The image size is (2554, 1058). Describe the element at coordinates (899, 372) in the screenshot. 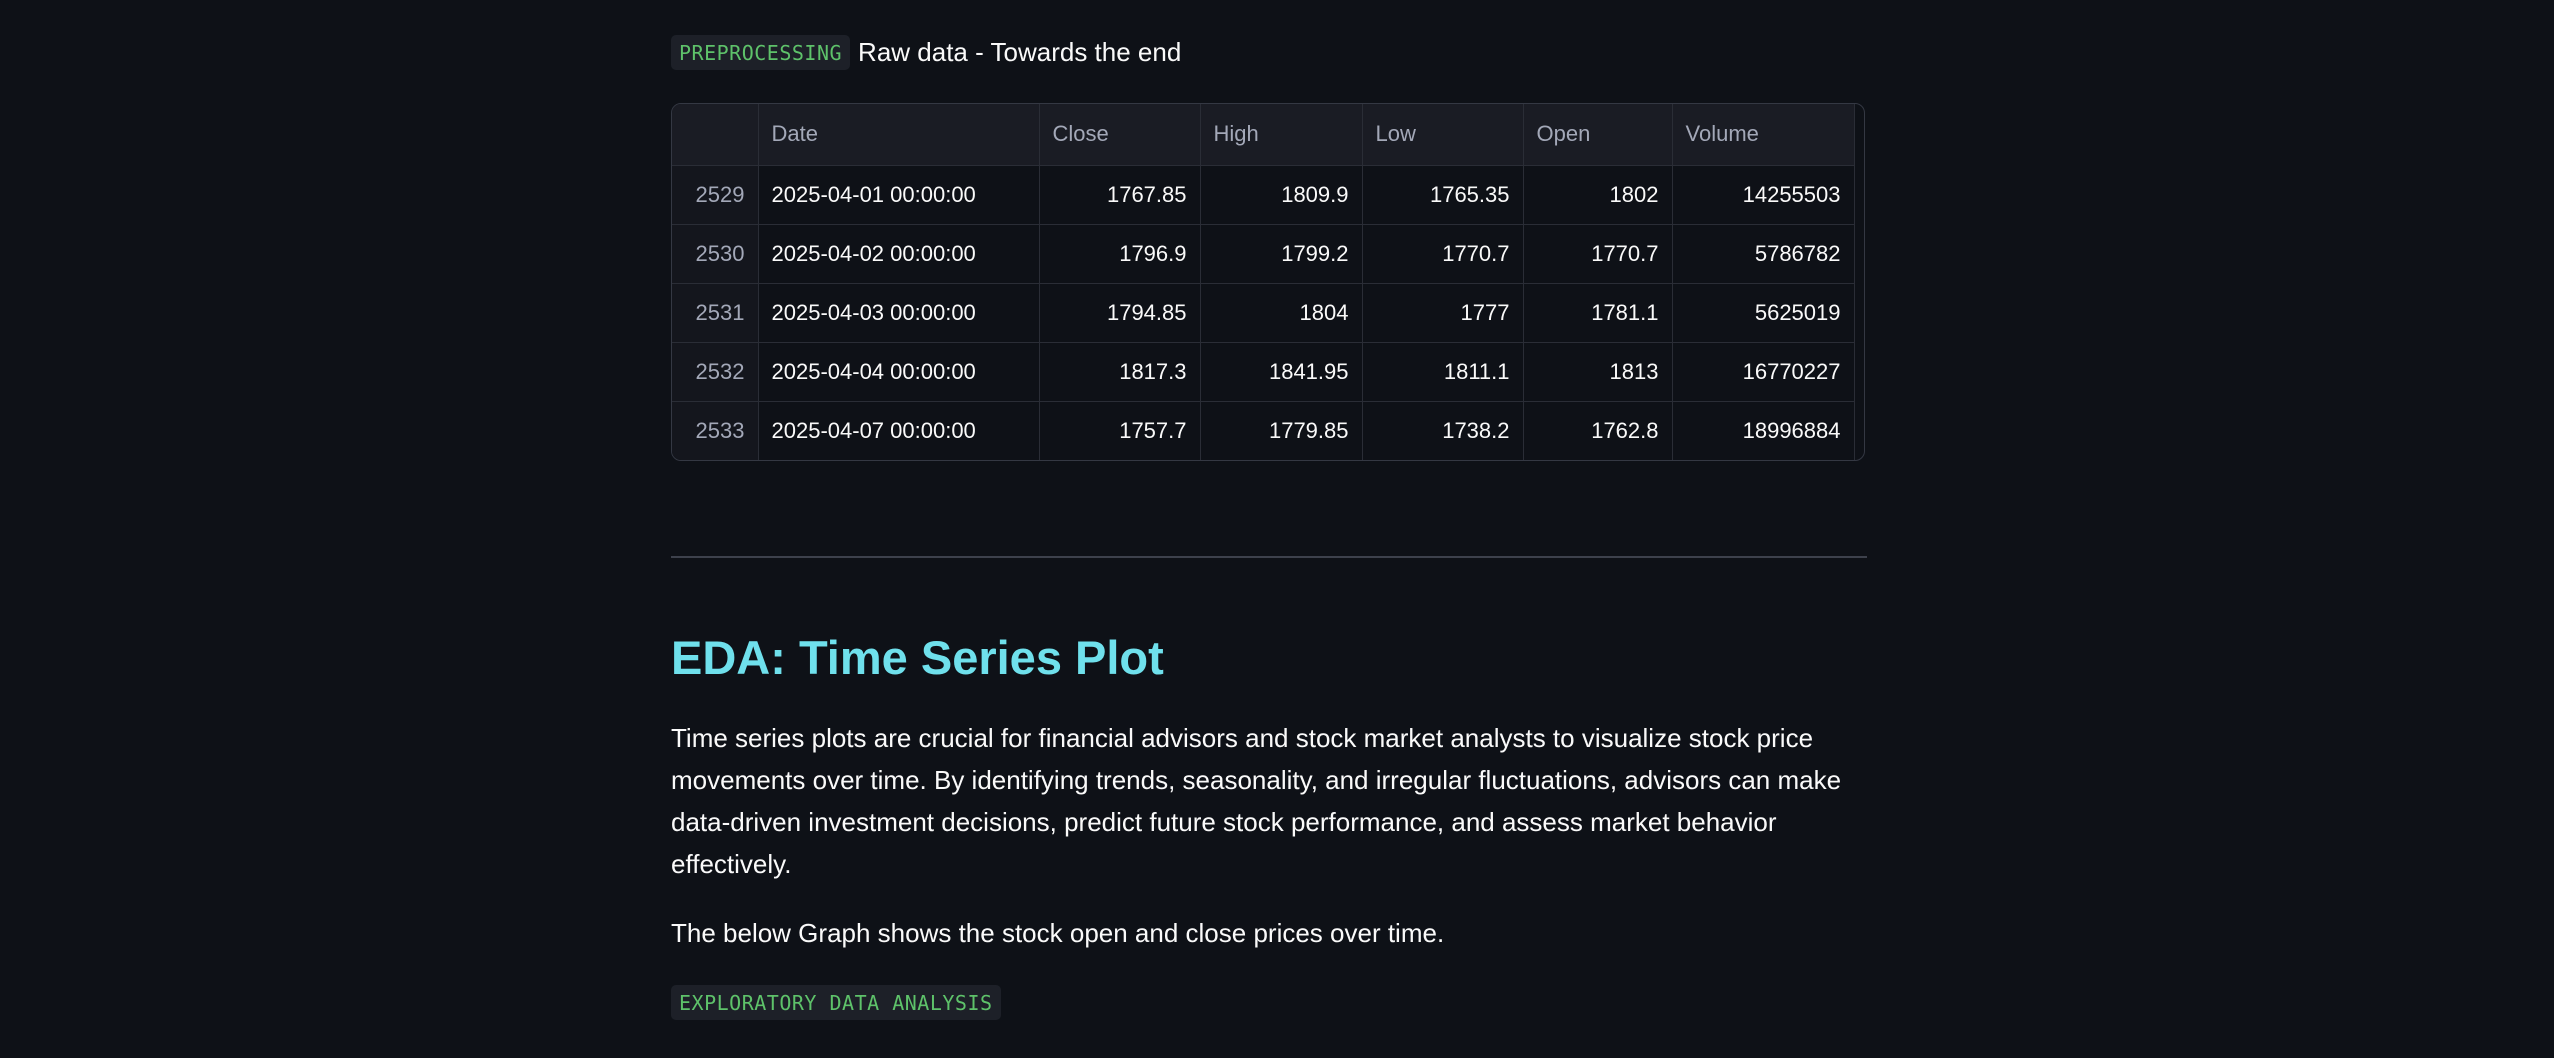

I see `date-cell: 2025-04-04 00:00:00` at that location.